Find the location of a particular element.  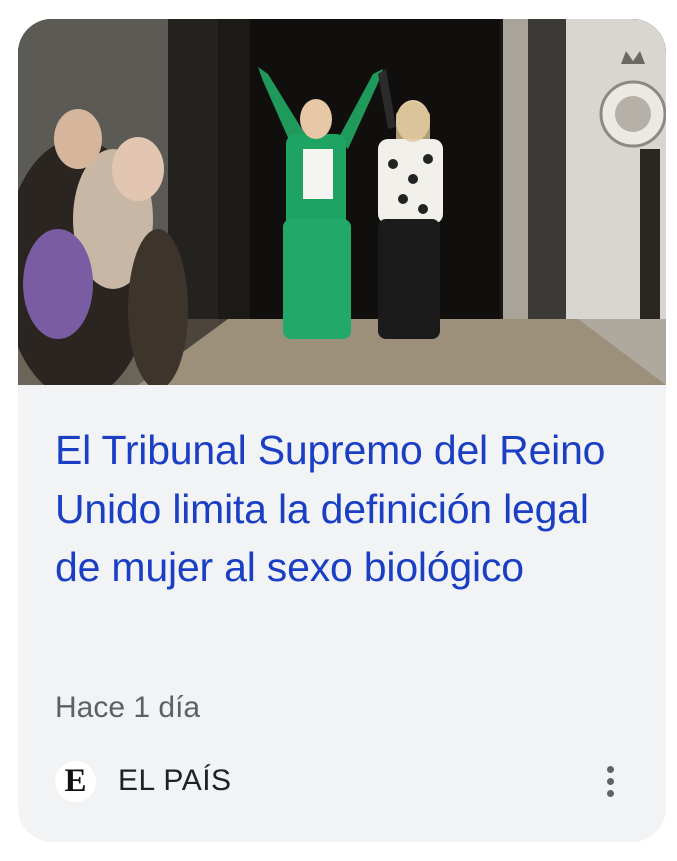

timestamp: Hace 1 día is located at coordinates (128, 707).